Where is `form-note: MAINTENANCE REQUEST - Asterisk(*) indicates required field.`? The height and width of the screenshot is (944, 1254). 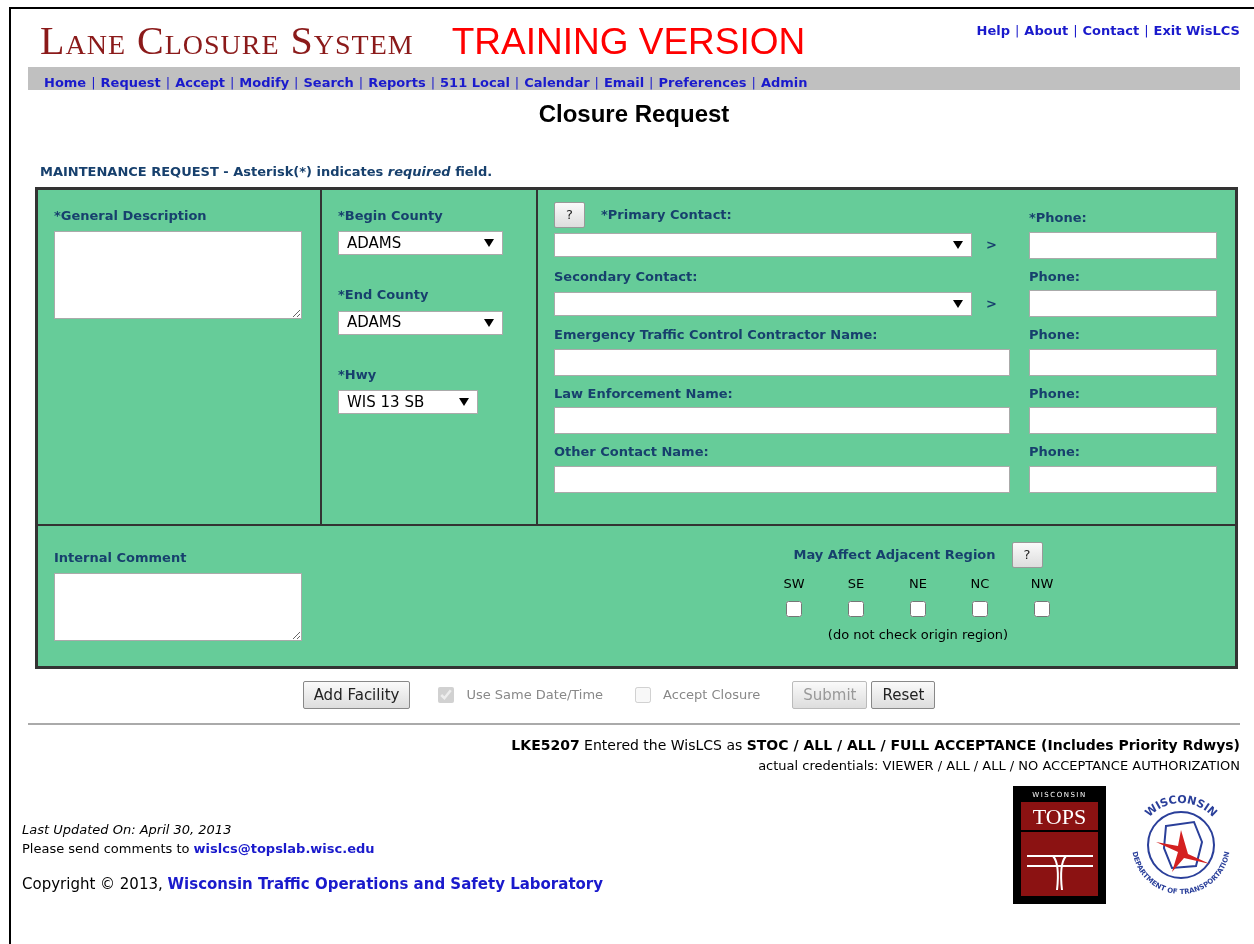
form-note: MAINTENANCE REQUEST - Asterisk(*) indicates required field. is located at coordinates (267, 172).